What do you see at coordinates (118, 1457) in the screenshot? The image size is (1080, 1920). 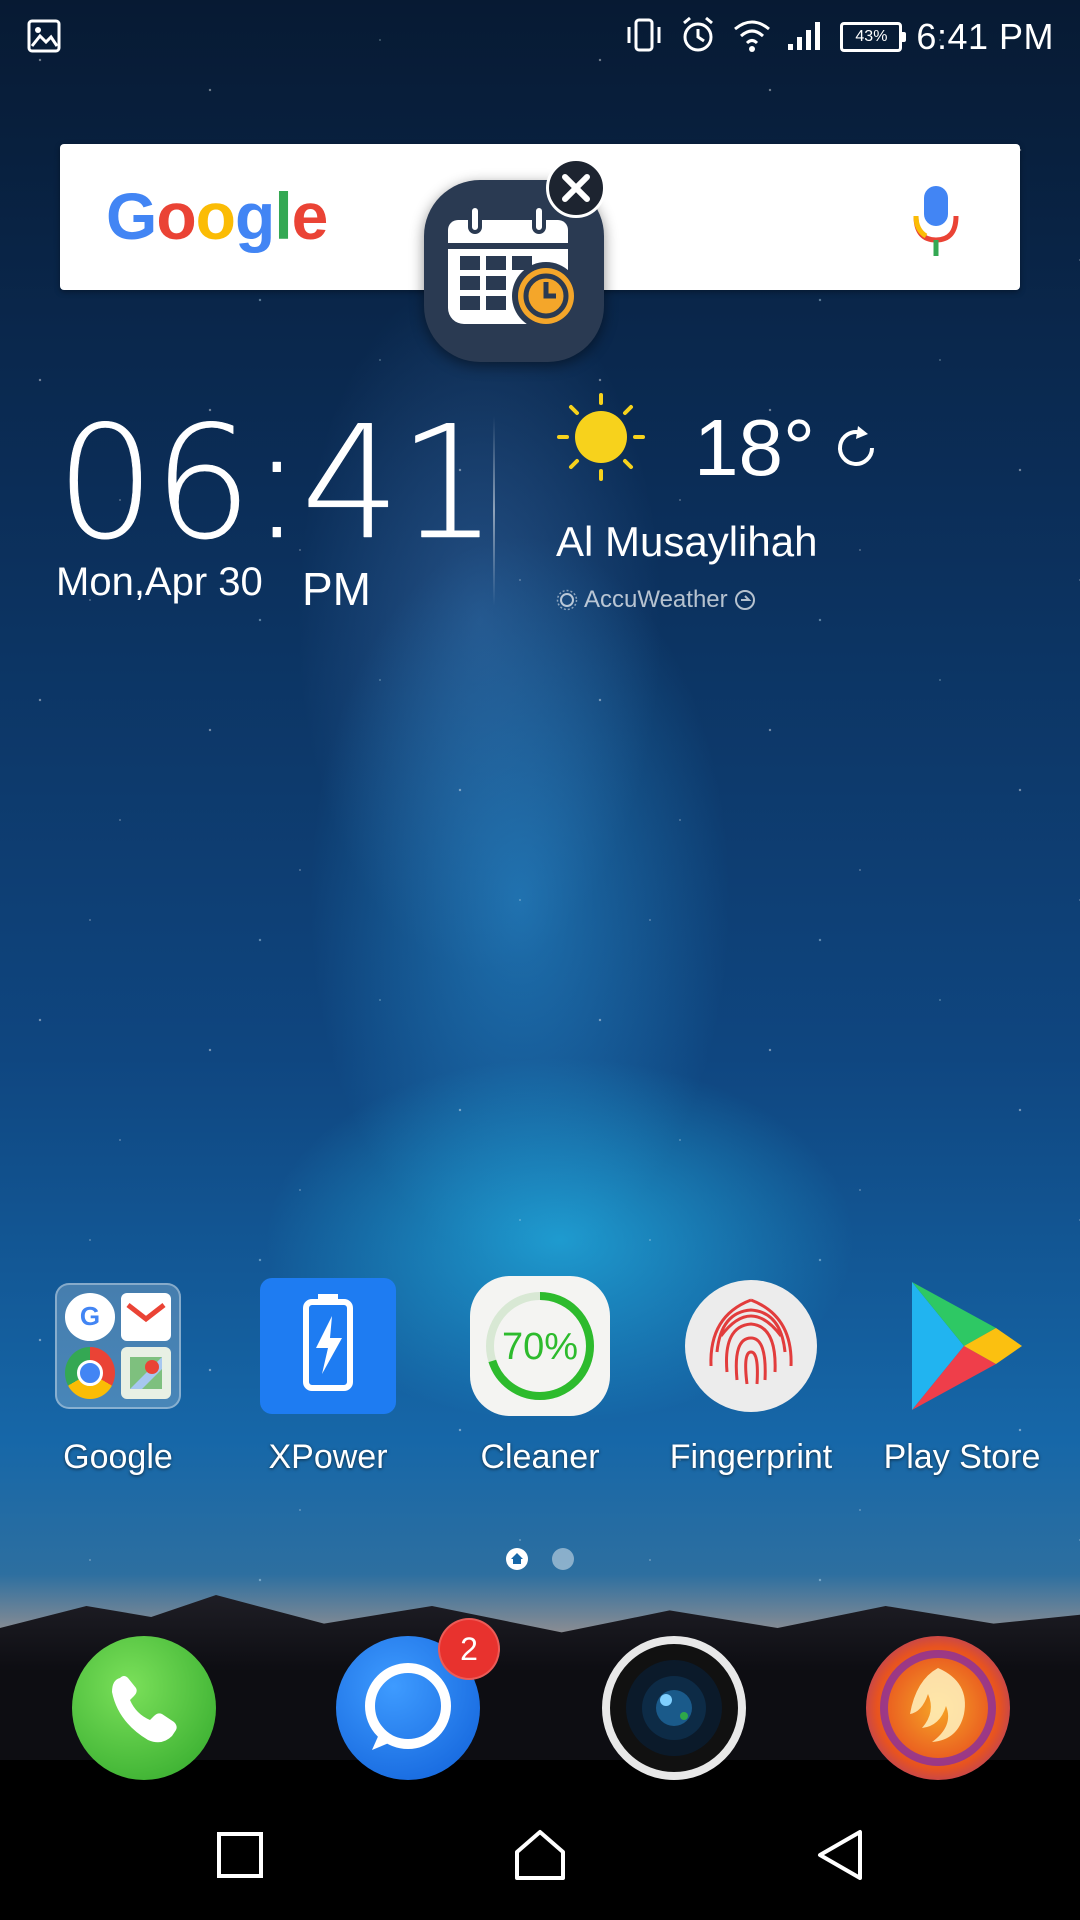 I see `app-label: Google` at bounding box center [118, 1457].